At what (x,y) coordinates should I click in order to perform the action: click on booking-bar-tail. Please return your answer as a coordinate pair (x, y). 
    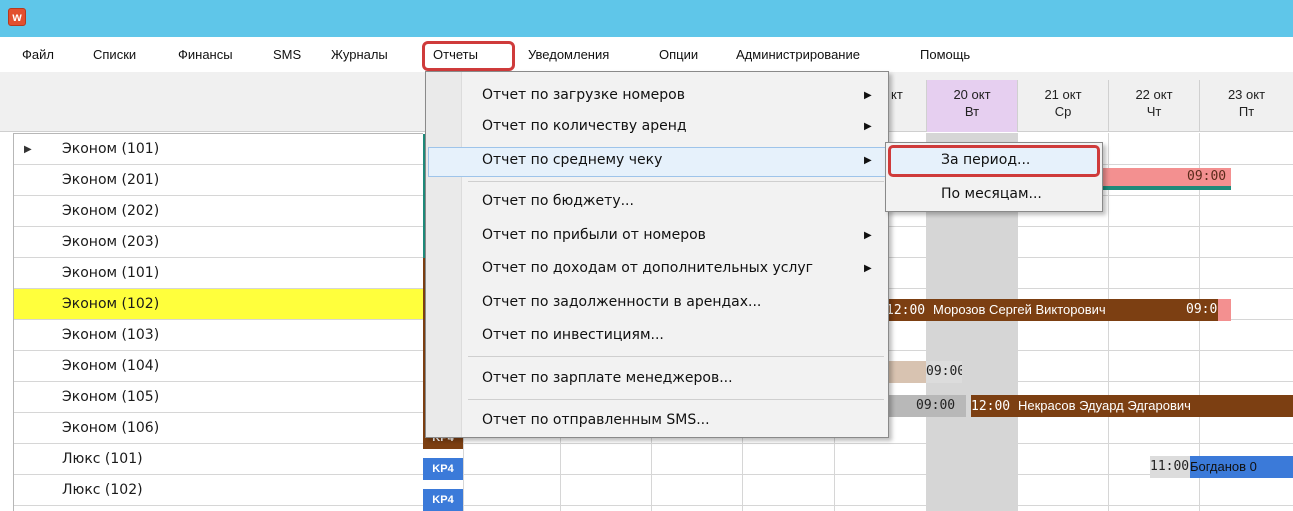
    Looking at the image, I should click on (1224, 310).